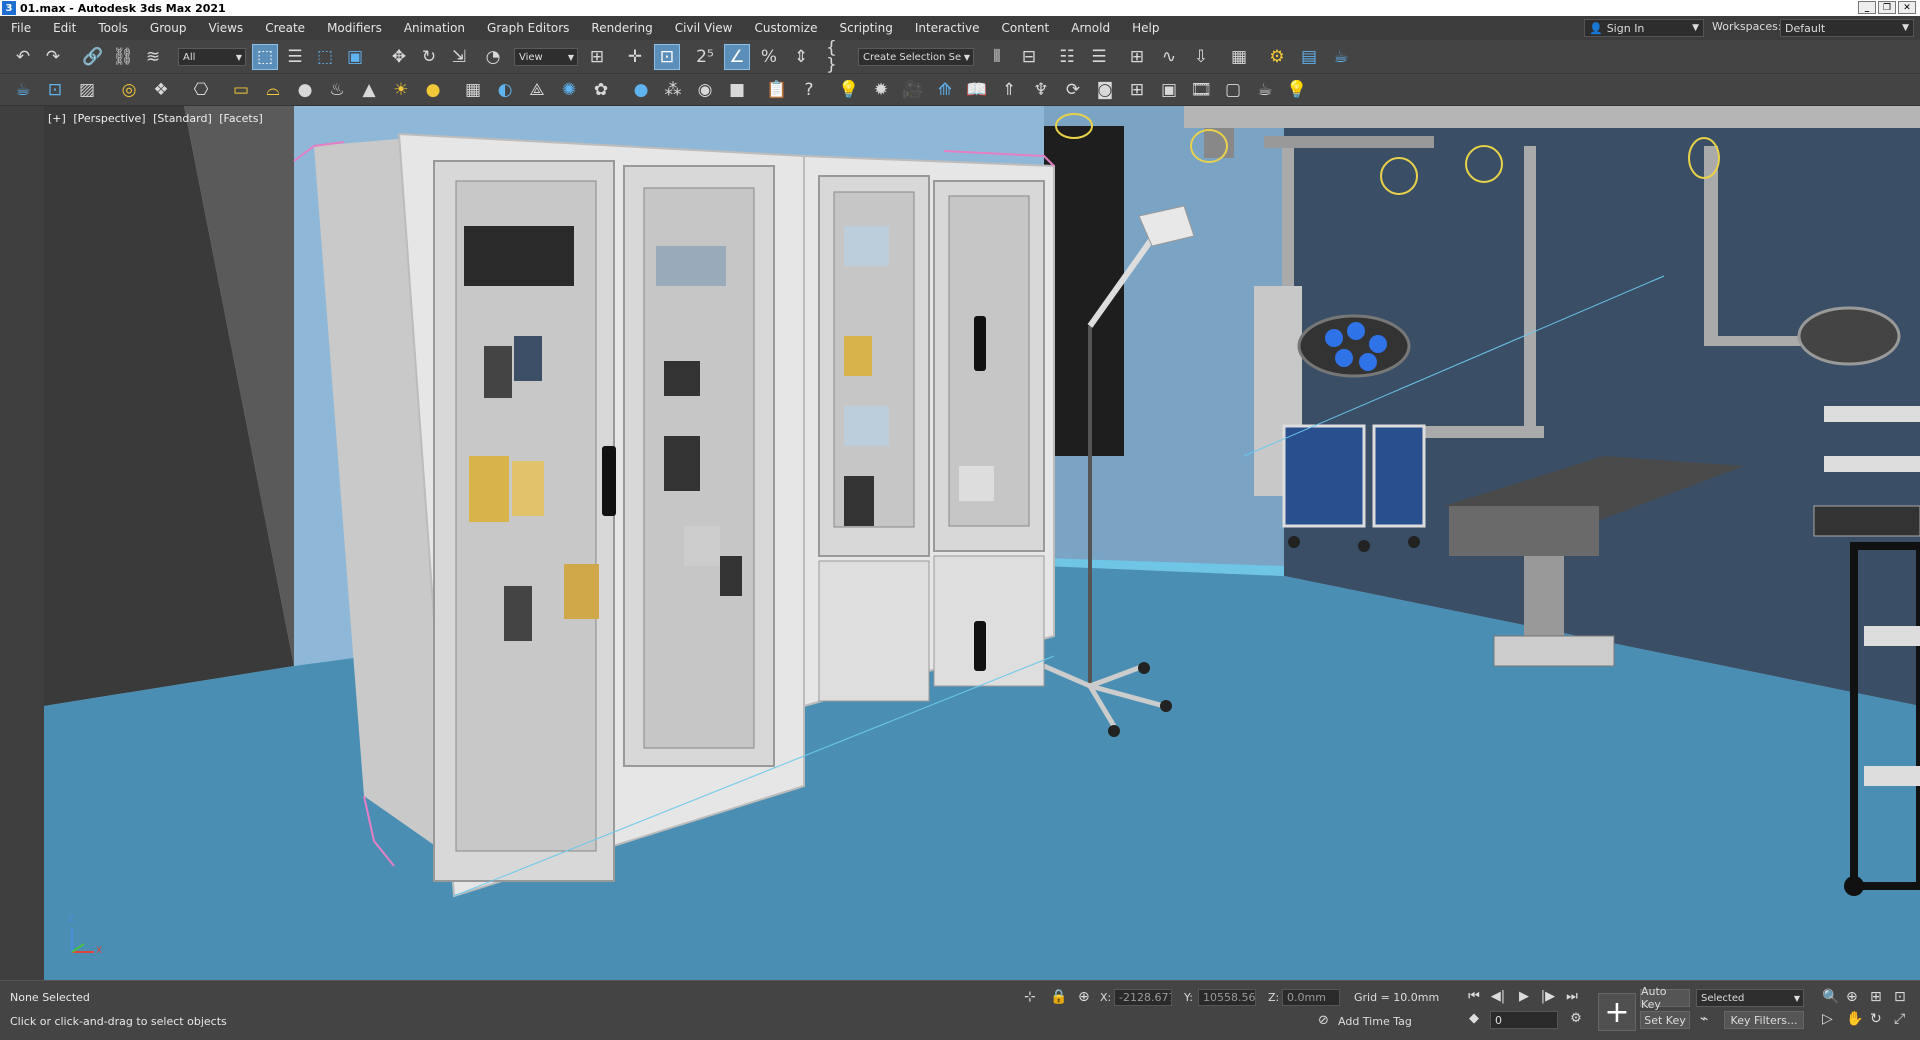 This screenshot has width=1920, height=1040. What do you see at coordinates (1137, 57) in the screenshot?
I see `toggle-ribbon-icon: ⊞` at bounding box center [1137, 57].